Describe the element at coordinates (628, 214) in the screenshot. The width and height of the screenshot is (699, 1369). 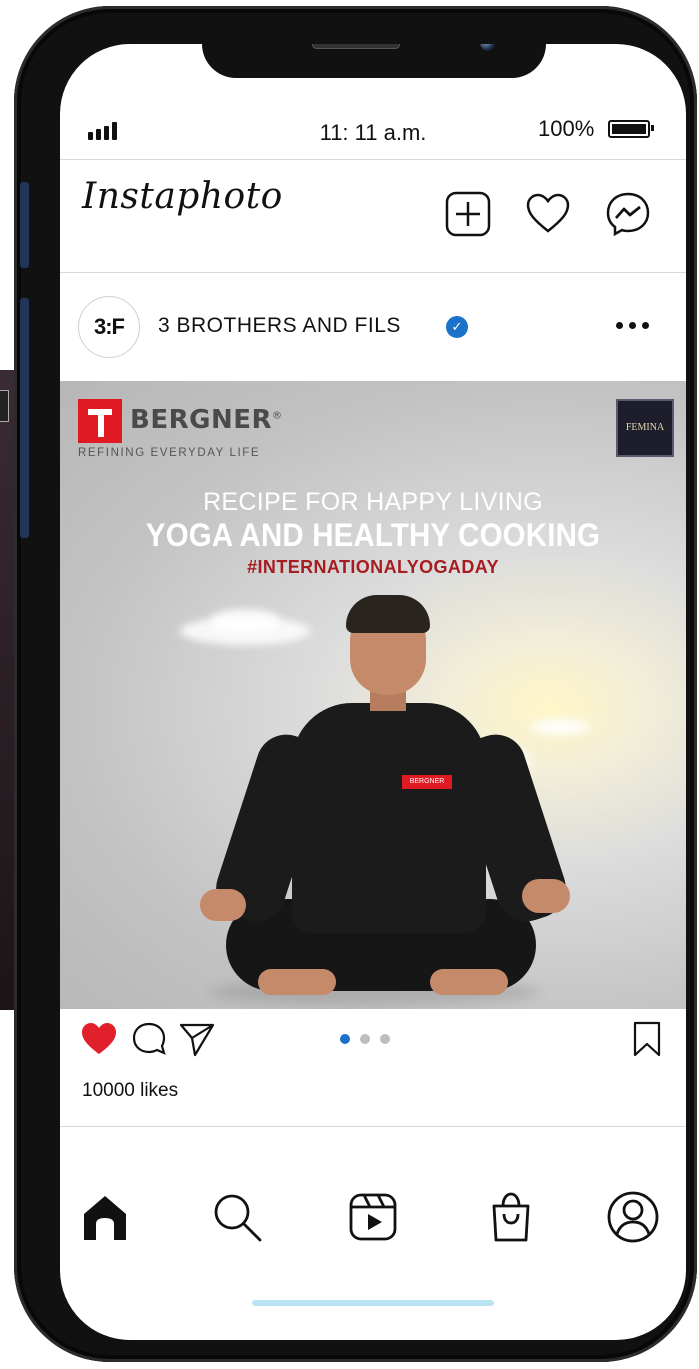
I see `messenger-icon` at that location.